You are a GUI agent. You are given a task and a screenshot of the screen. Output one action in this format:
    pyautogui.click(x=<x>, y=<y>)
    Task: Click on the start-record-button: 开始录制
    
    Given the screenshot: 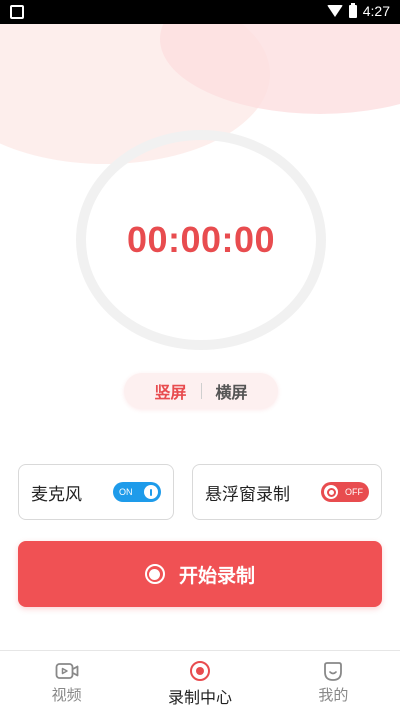 What is the action you would take?
    pyautogui.click(x=200, y=574)
    